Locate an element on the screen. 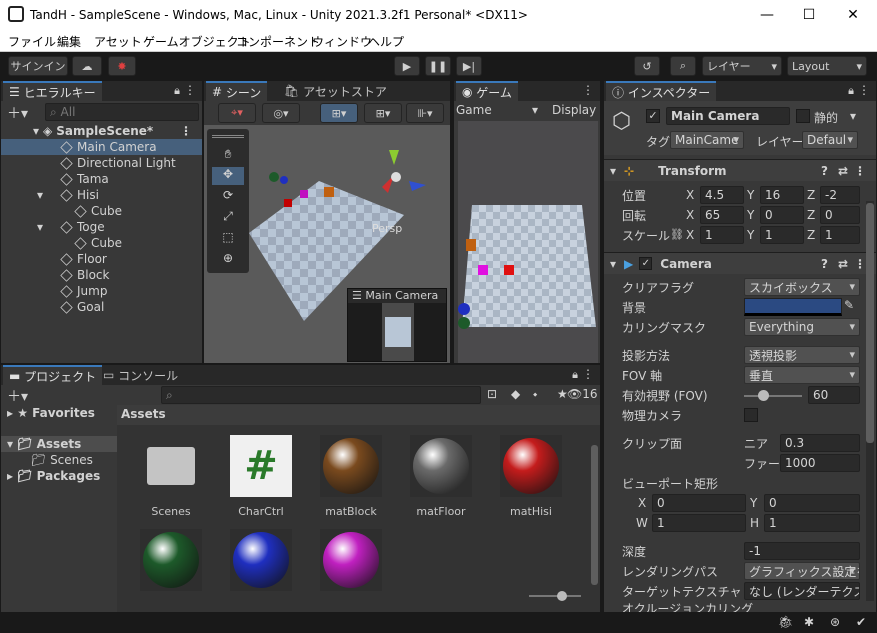  layers-dropdown: レイヤー ▾ is located at coordinates (742, 66).